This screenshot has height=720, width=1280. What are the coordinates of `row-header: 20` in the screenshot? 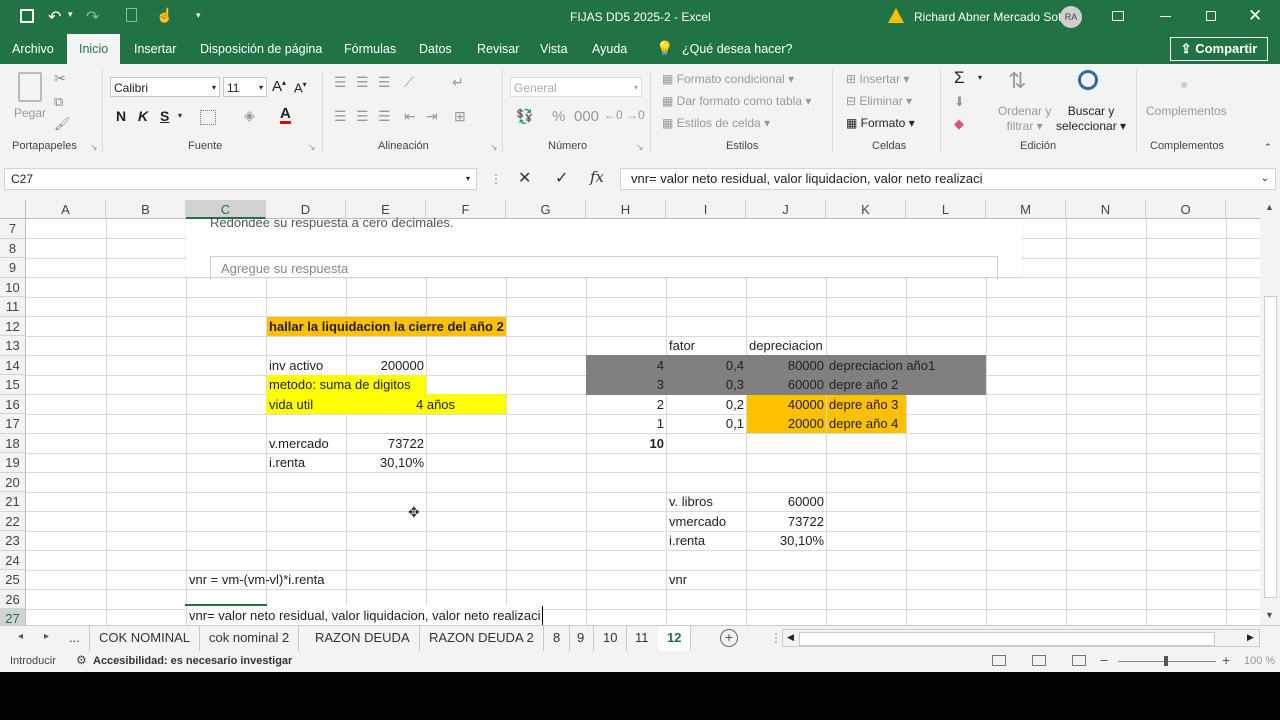 It's located at (13, 482).